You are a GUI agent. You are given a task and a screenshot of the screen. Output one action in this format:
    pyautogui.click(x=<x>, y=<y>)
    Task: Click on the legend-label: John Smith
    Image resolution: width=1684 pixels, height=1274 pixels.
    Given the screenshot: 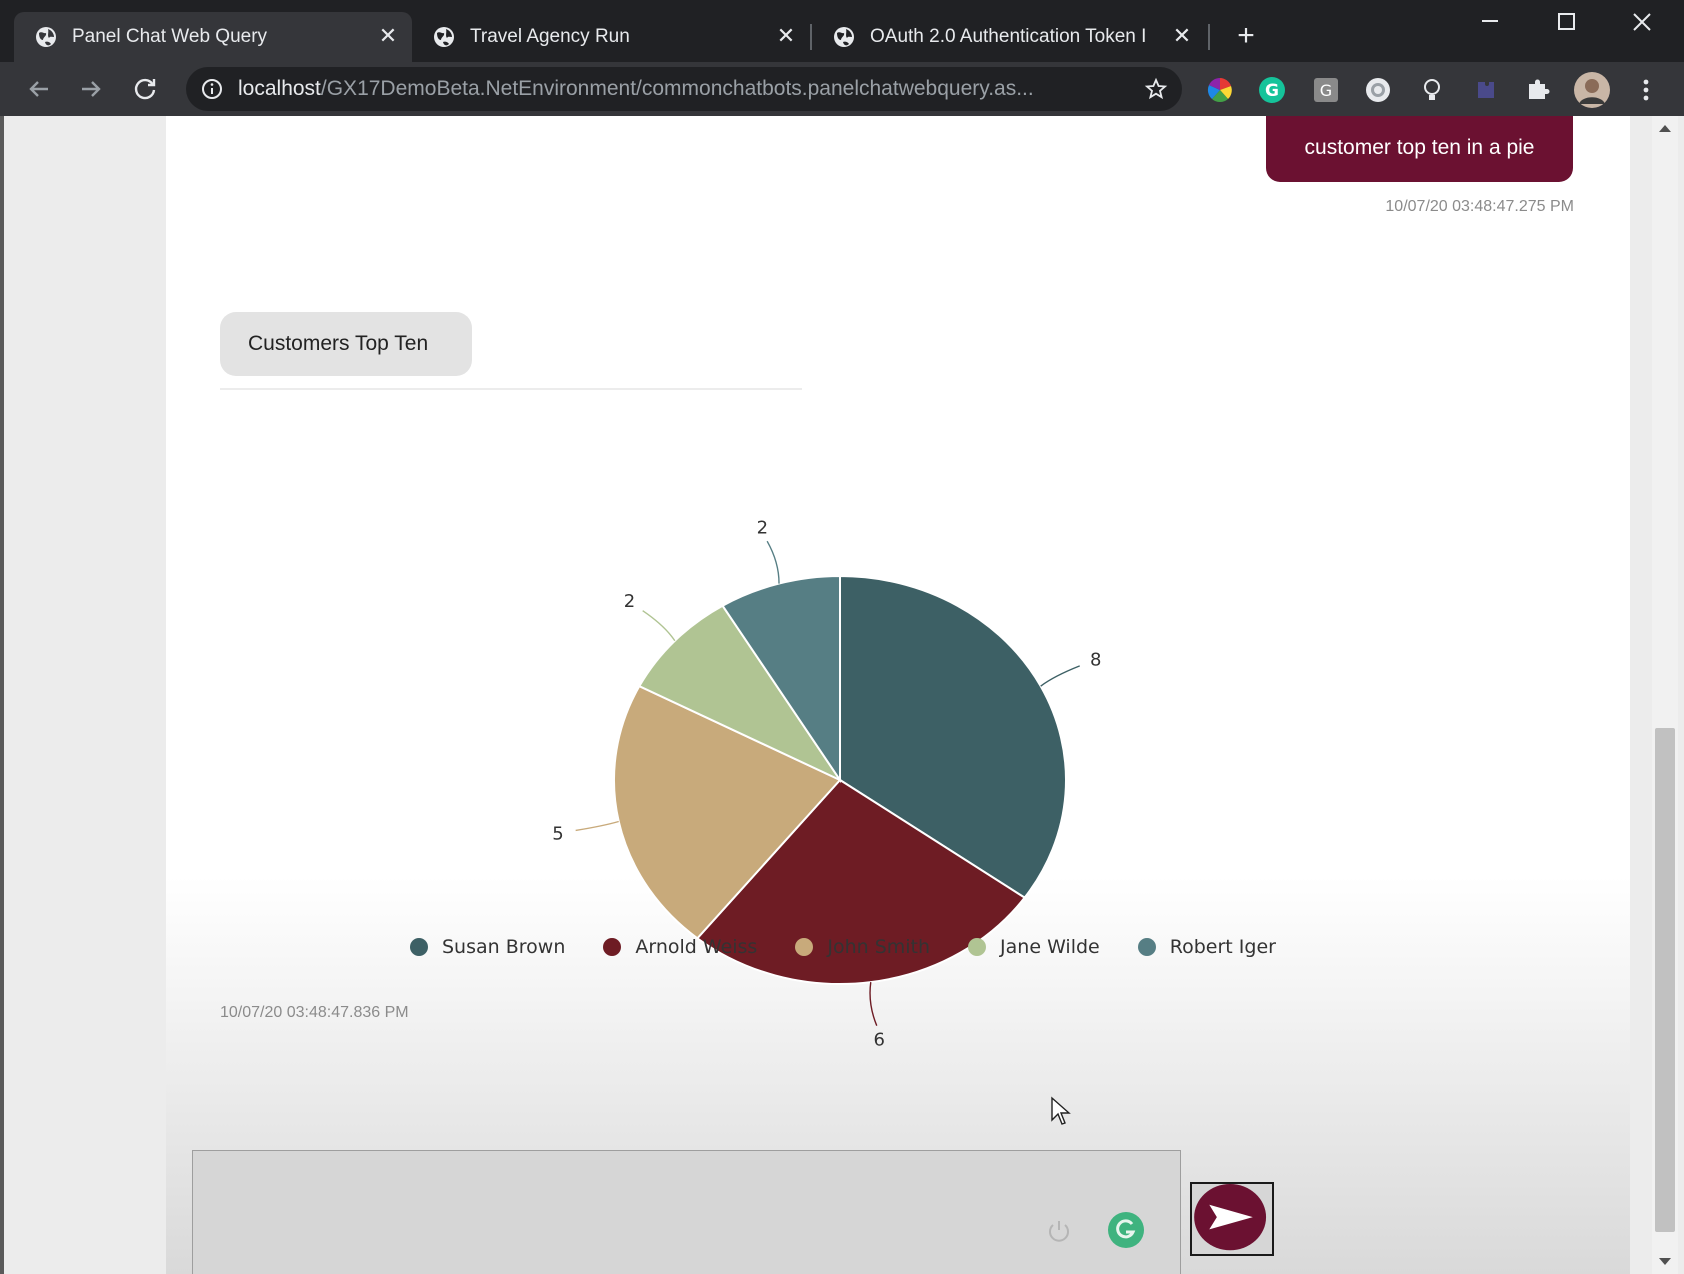 What is the action you would take?
    pyautogui.click(x=879, y=947)
    